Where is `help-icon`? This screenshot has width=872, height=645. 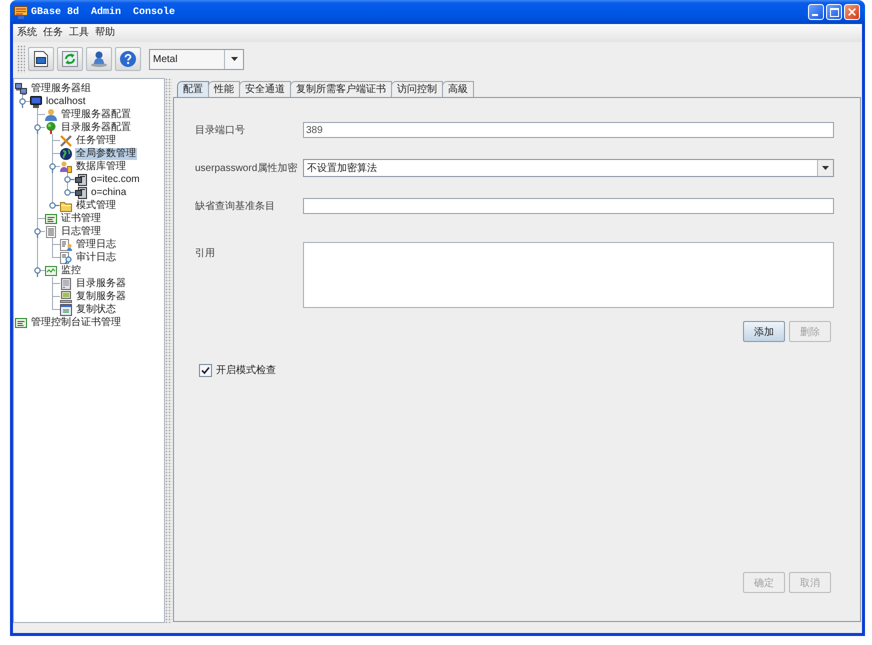 help-icon is located at coordinates (128, 59).